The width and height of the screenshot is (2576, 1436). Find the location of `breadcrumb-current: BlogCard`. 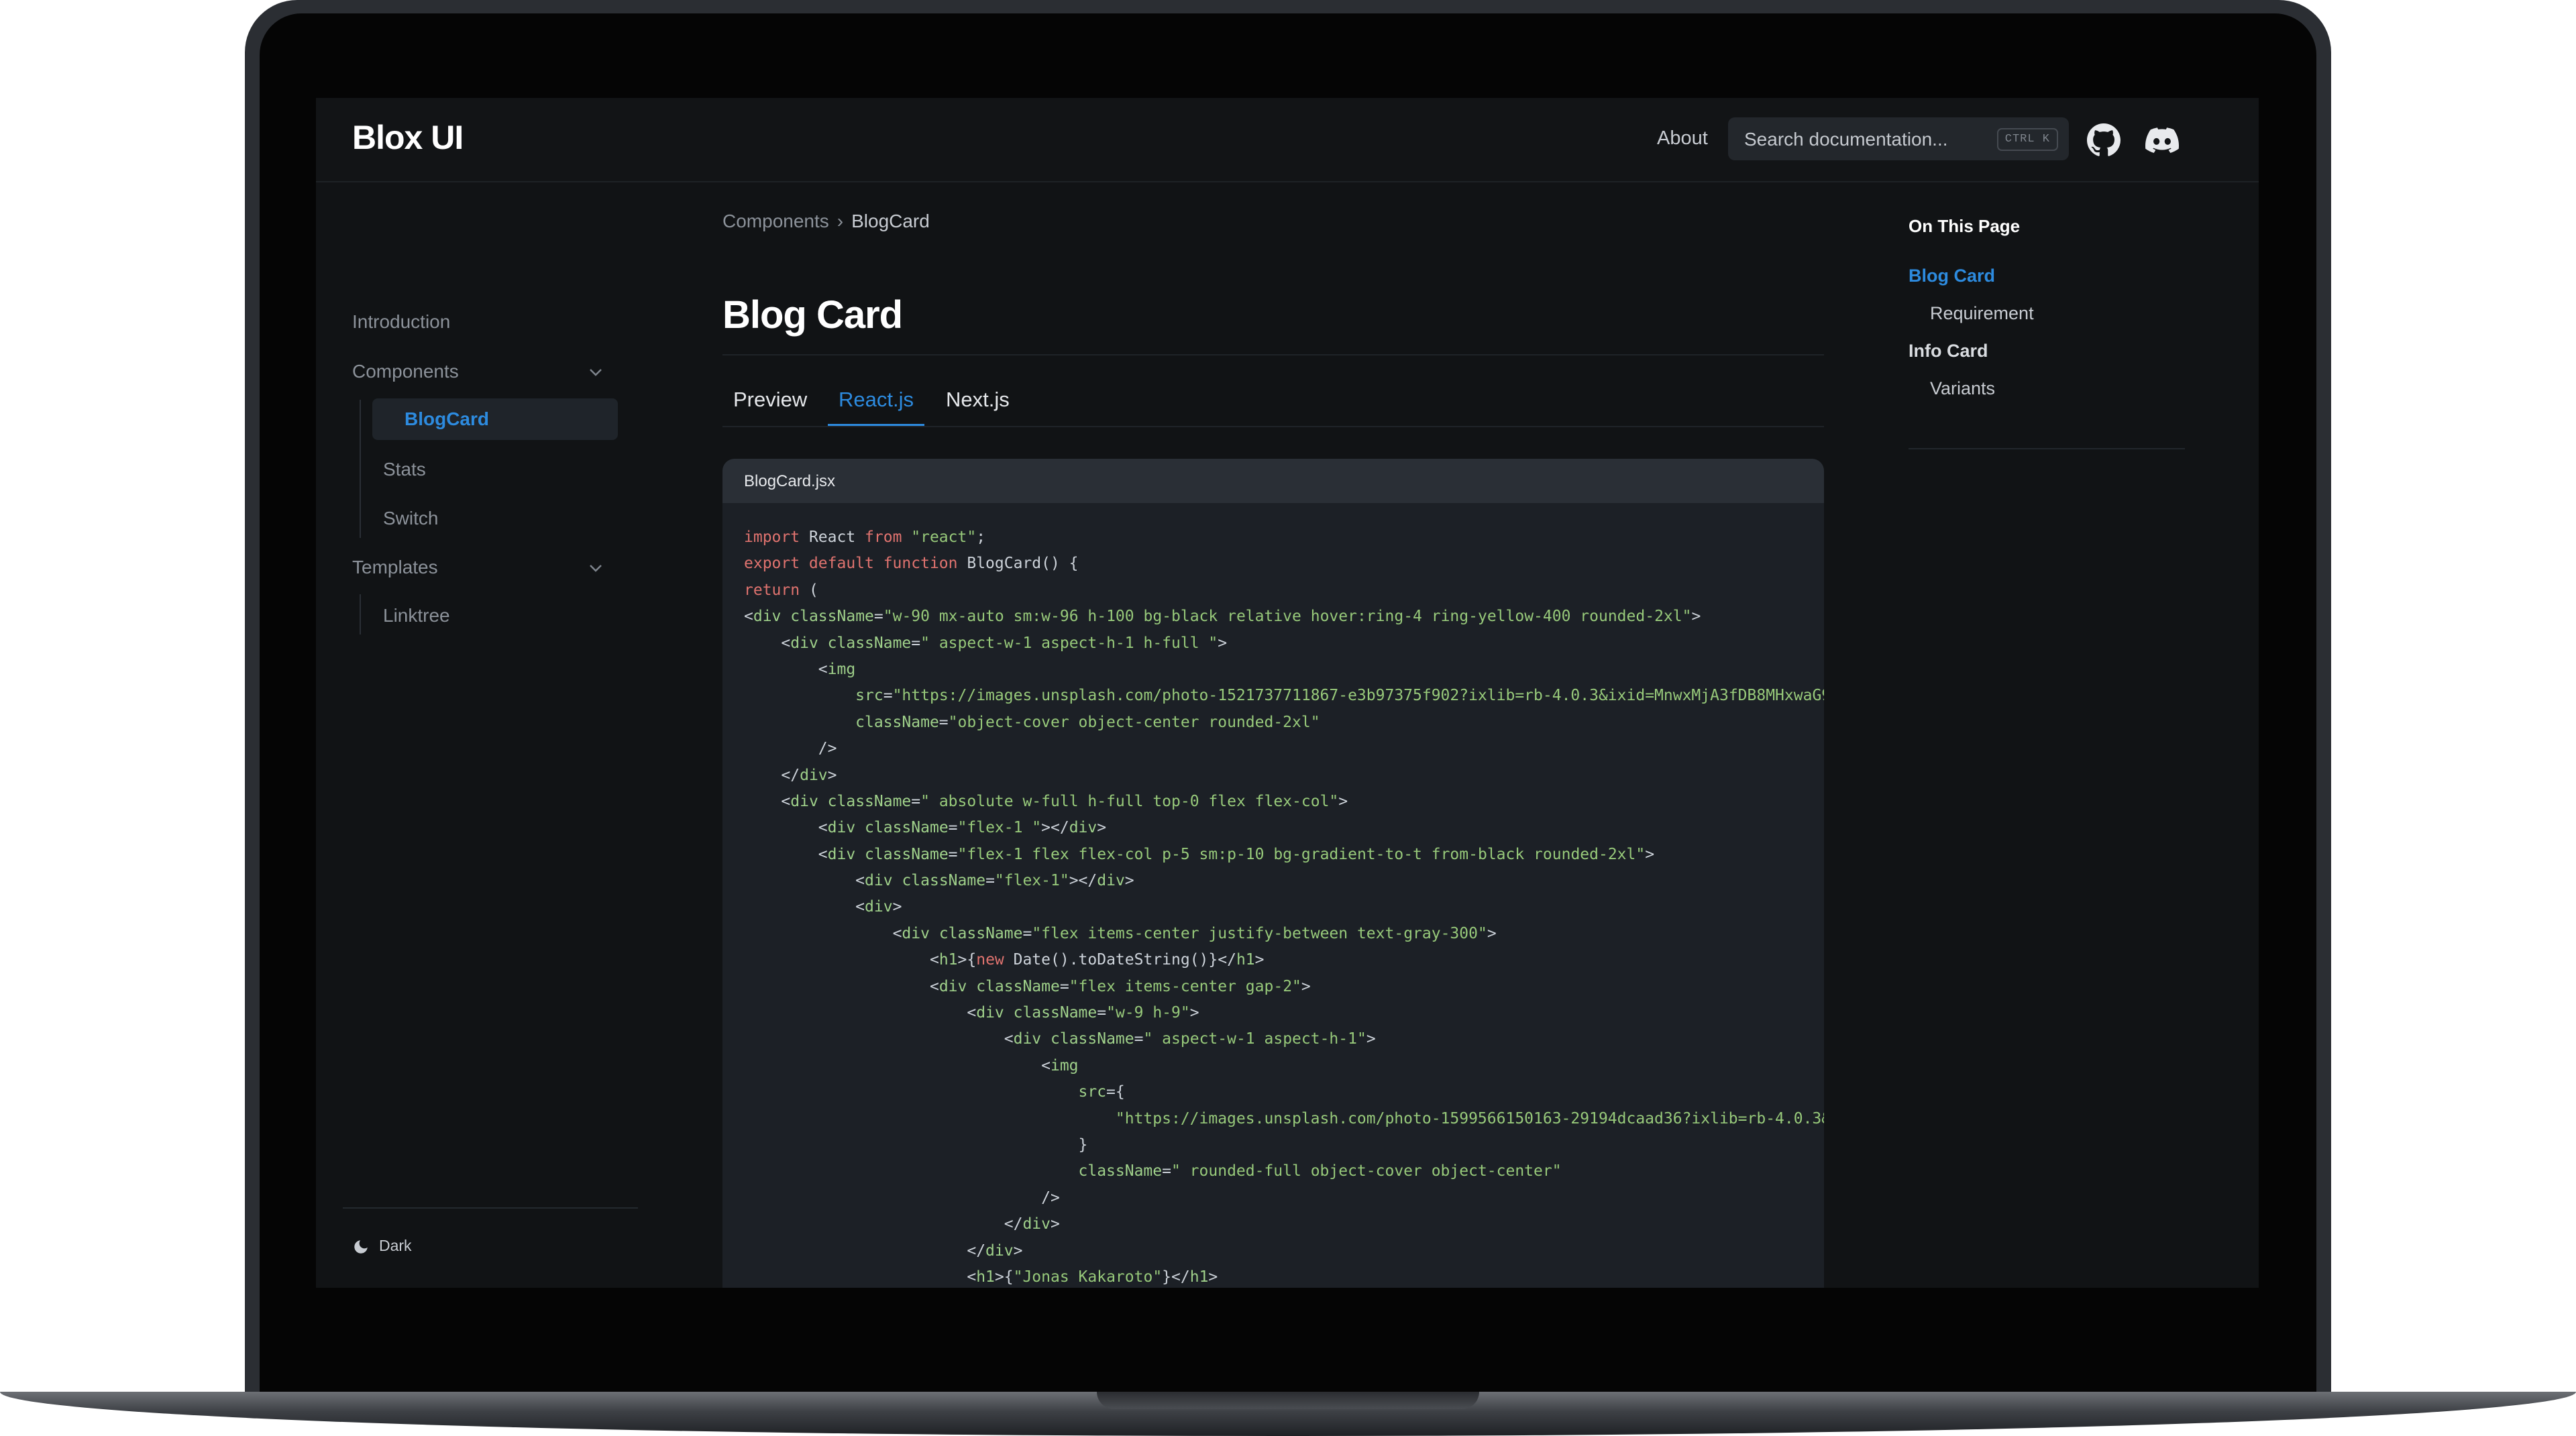

breadcrumb-current: BlogCard is located at coordinates (890, 221).